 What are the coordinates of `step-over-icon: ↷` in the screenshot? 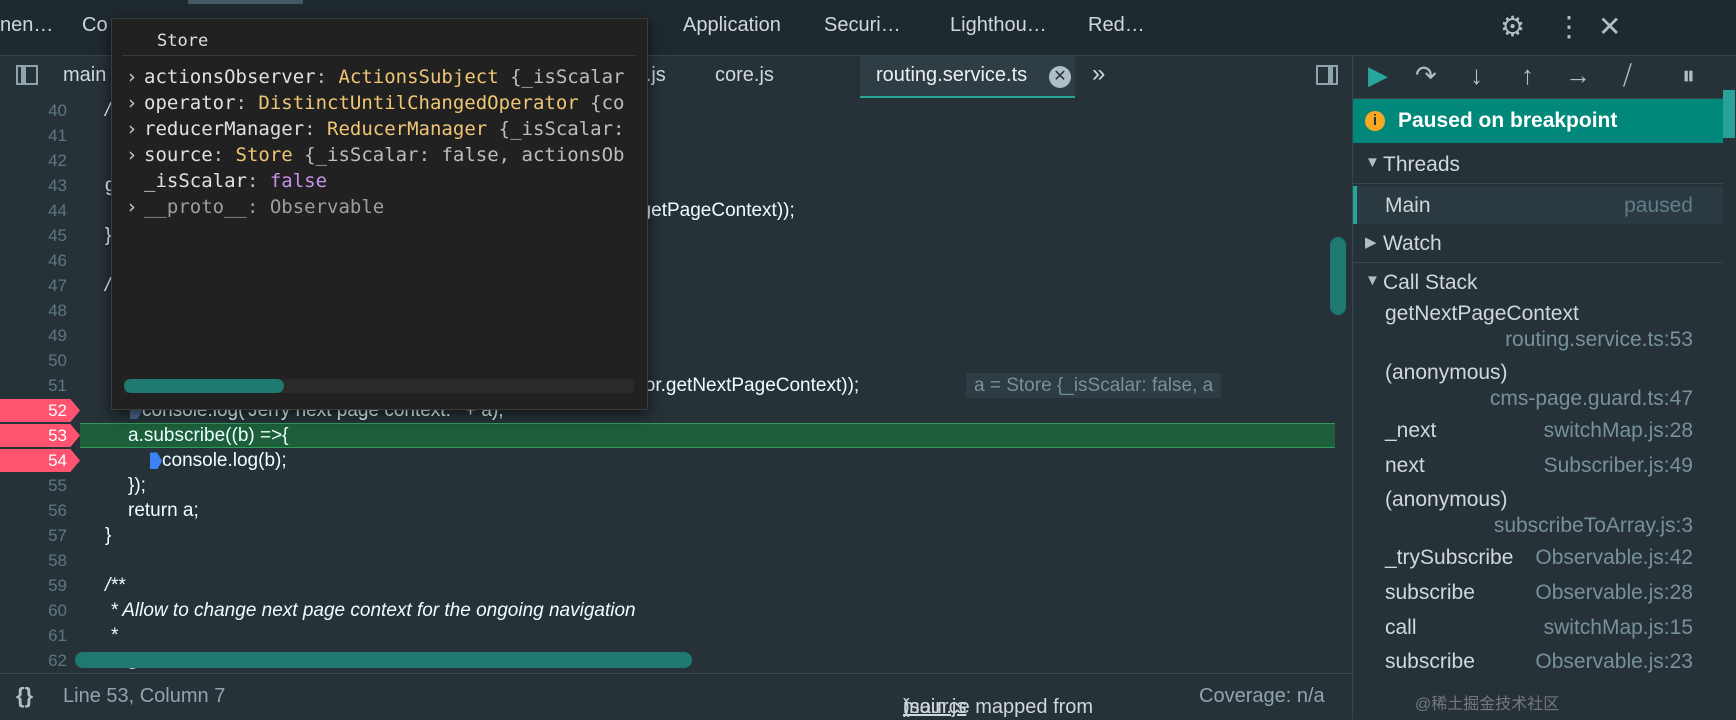 It's located at (1426, 75).